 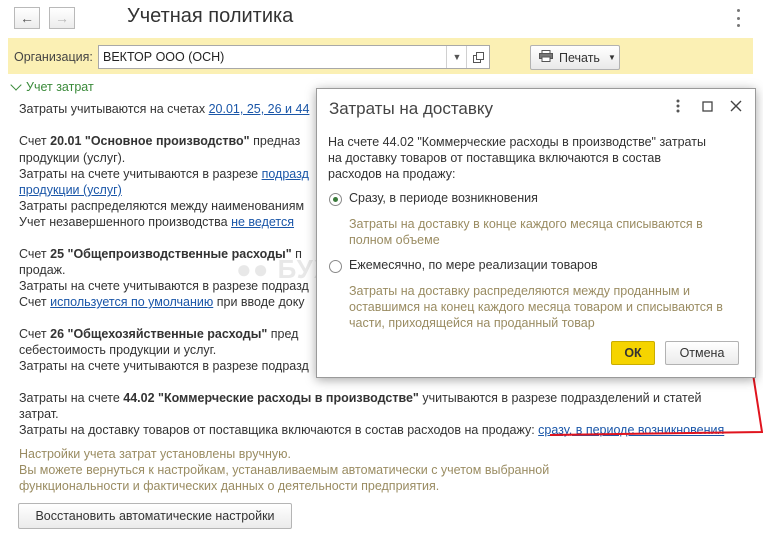 What do you see at coordinates (39, 414) in the screenshot?
I see `text-line: затрат.` at bounding box center [39, 414].